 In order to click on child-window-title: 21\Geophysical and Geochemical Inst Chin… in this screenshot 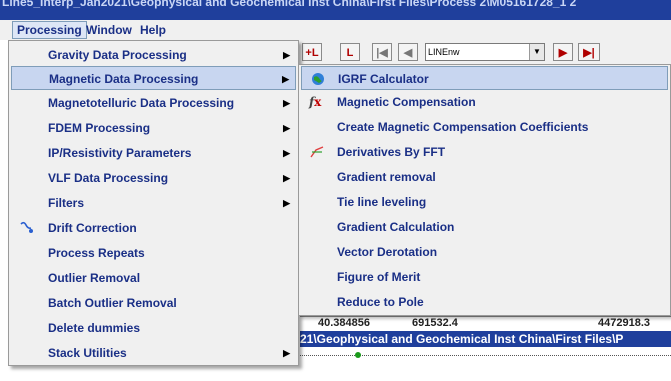, I will do `click(485, 339)`.